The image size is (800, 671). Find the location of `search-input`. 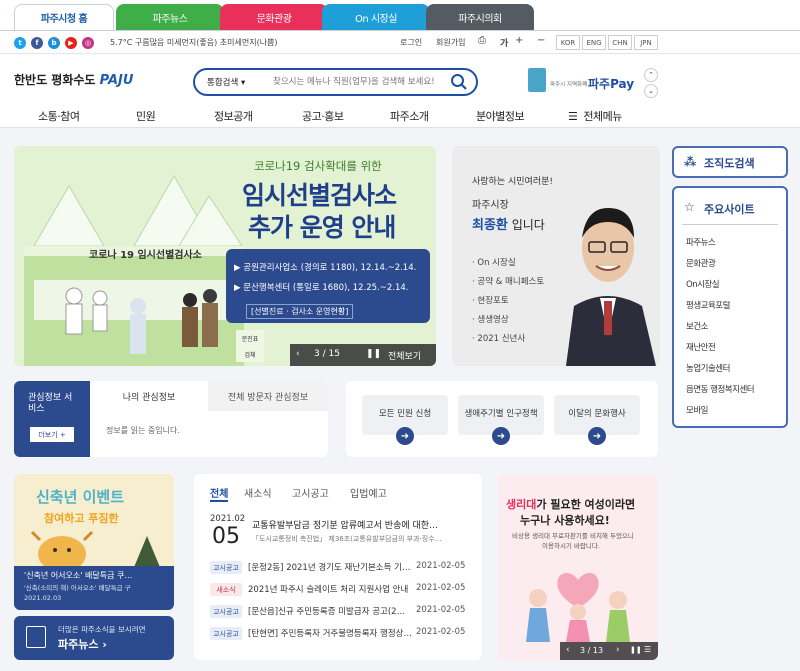

search-input is located at coordinates (358, 82).